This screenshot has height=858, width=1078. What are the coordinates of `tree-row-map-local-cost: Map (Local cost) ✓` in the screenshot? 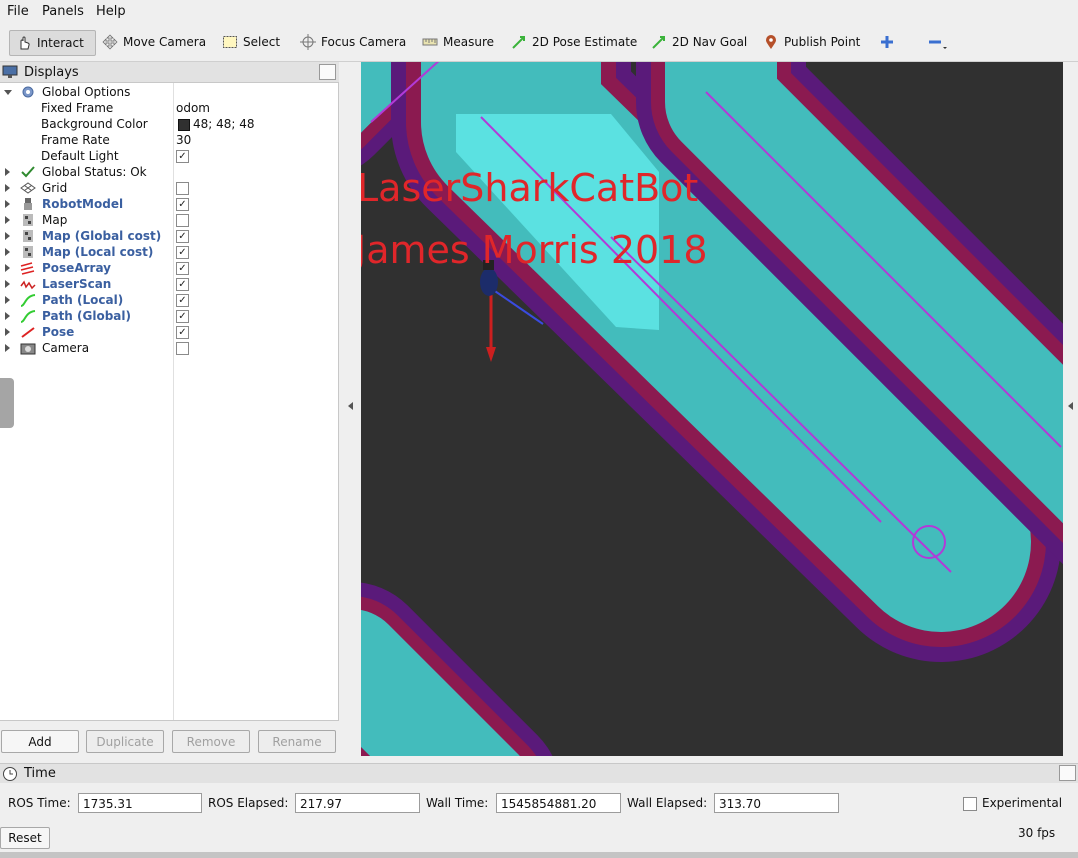 It's located at (169, 252).